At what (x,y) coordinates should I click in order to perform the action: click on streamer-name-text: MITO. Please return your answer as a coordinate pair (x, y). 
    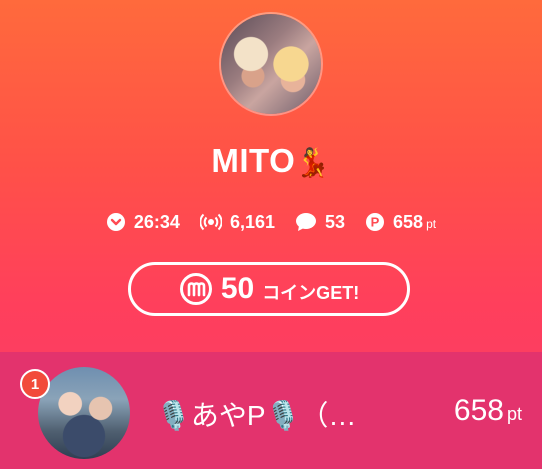
    Looking at the image, I should click on (253, 160).